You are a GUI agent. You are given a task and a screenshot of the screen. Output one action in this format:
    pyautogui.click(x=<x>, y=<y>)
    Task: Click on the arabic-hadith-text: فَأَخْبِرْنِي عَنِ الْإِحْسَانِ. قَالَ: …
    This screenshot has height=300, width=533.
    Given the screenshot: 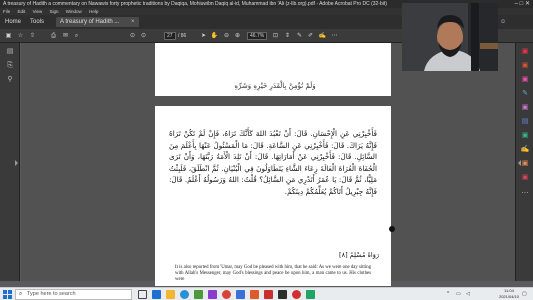 What is the action you would take?
    pyautogui.click(x=273, y=162)
    